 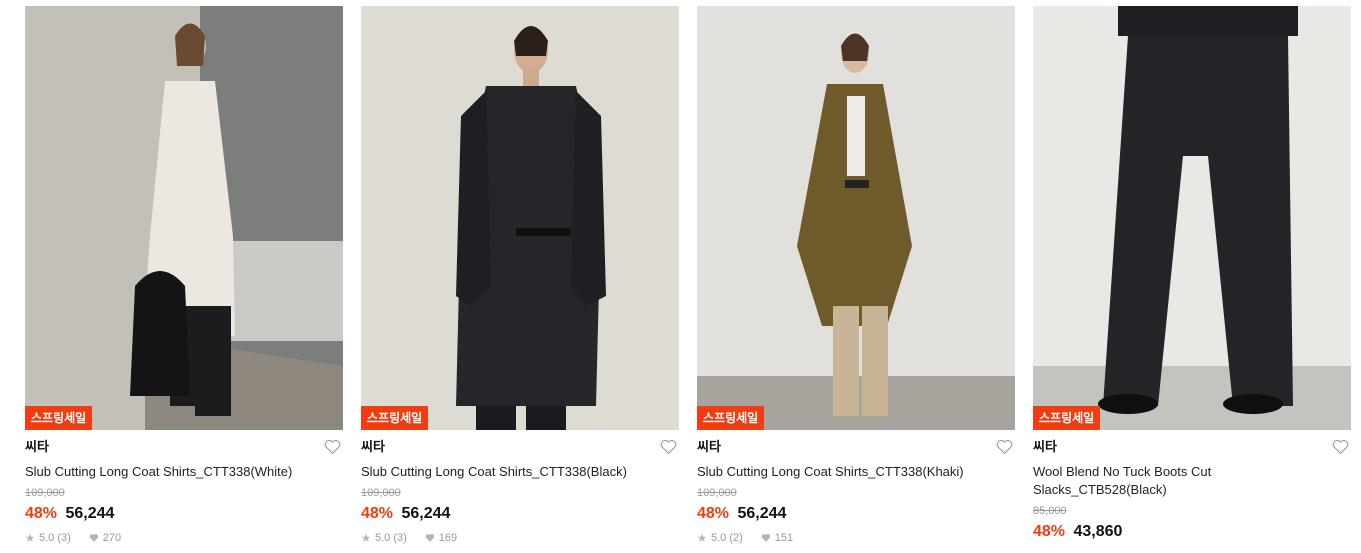 I want to click on review-meta: 5.0 (3) 169, so click(x=520, y=538).